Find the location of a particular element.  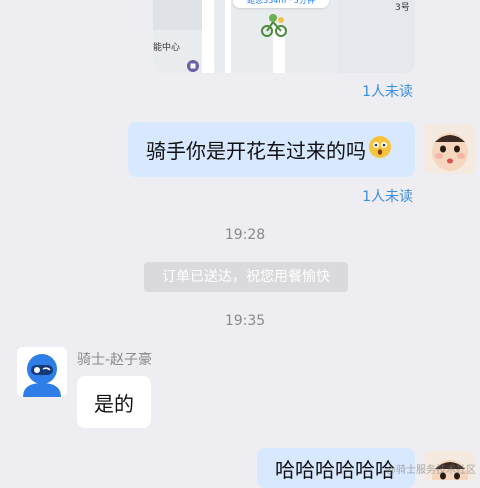

timestamp: 19:28 is located at coordinates (245, 235).